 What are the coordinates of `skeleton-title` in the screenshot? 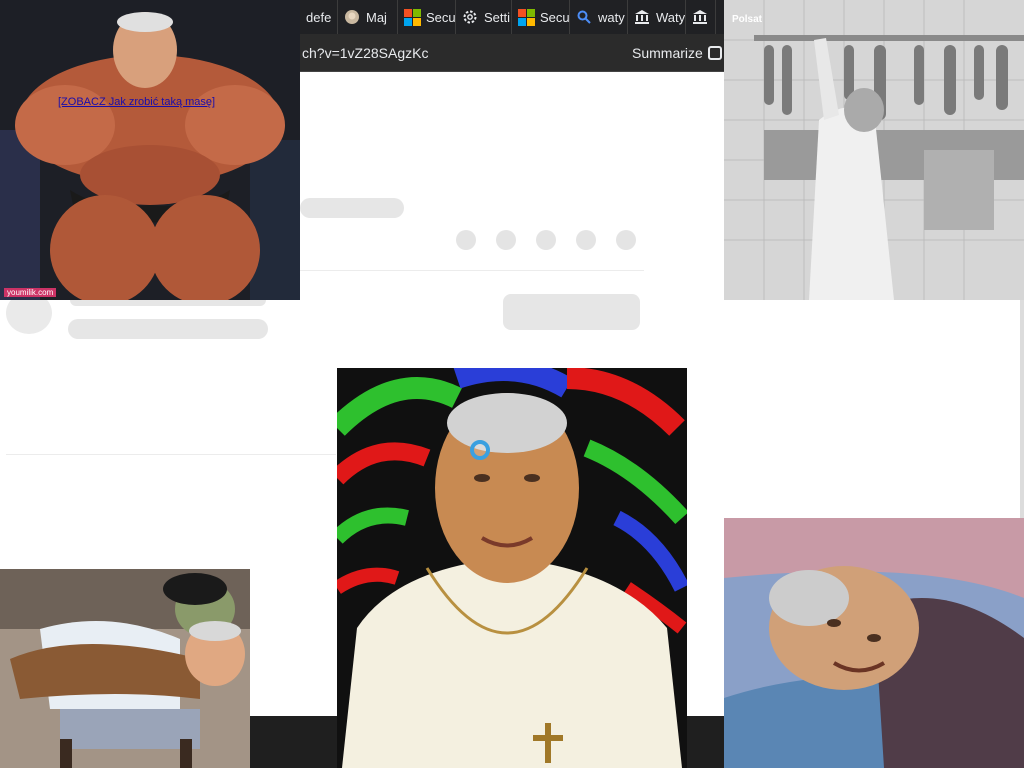 It's located at (352, 208).